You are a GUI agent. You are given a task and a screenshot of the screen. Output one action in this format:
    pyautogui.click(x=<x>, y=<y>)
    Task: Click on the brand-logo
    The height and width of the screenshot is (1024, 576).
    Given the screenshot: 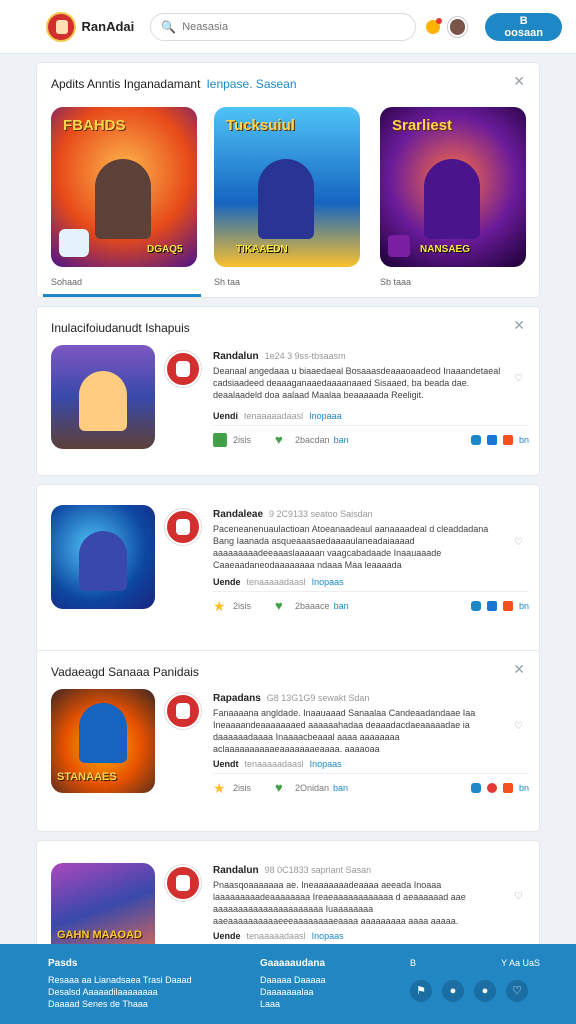 What is the action you would take?
    pyautogui.click(x=61, y=26)
    